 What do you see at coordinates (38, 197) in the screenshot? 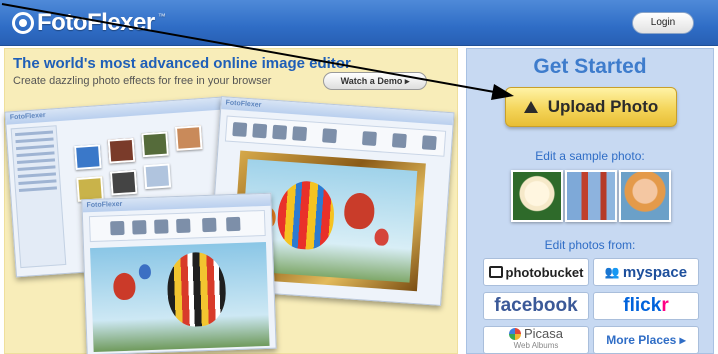
I see `screenshot-sidebar` at bounding box center [38, 197].